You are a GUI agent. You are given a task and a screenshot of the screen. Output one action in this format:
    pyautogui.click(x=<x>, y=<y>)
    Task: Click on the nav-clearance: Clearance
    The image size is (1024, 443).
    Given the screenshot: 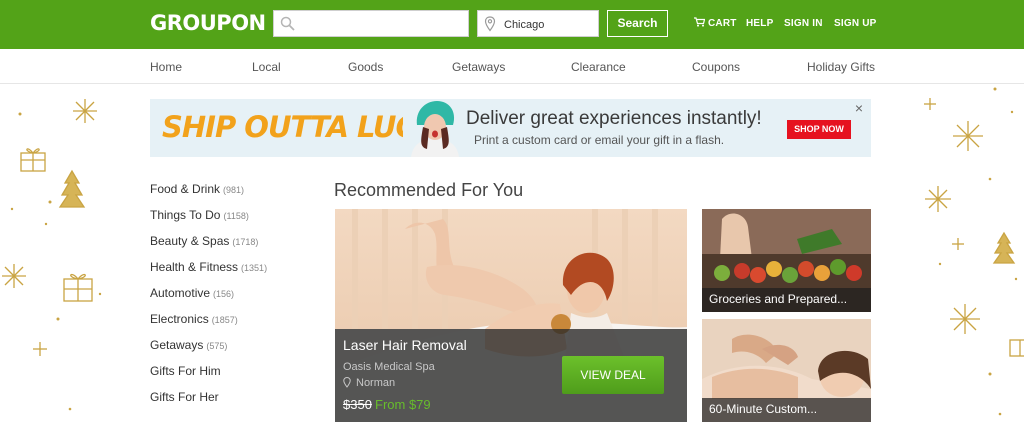 What is the action you would take?
    pyautogui.click(x=598, y=67)
    